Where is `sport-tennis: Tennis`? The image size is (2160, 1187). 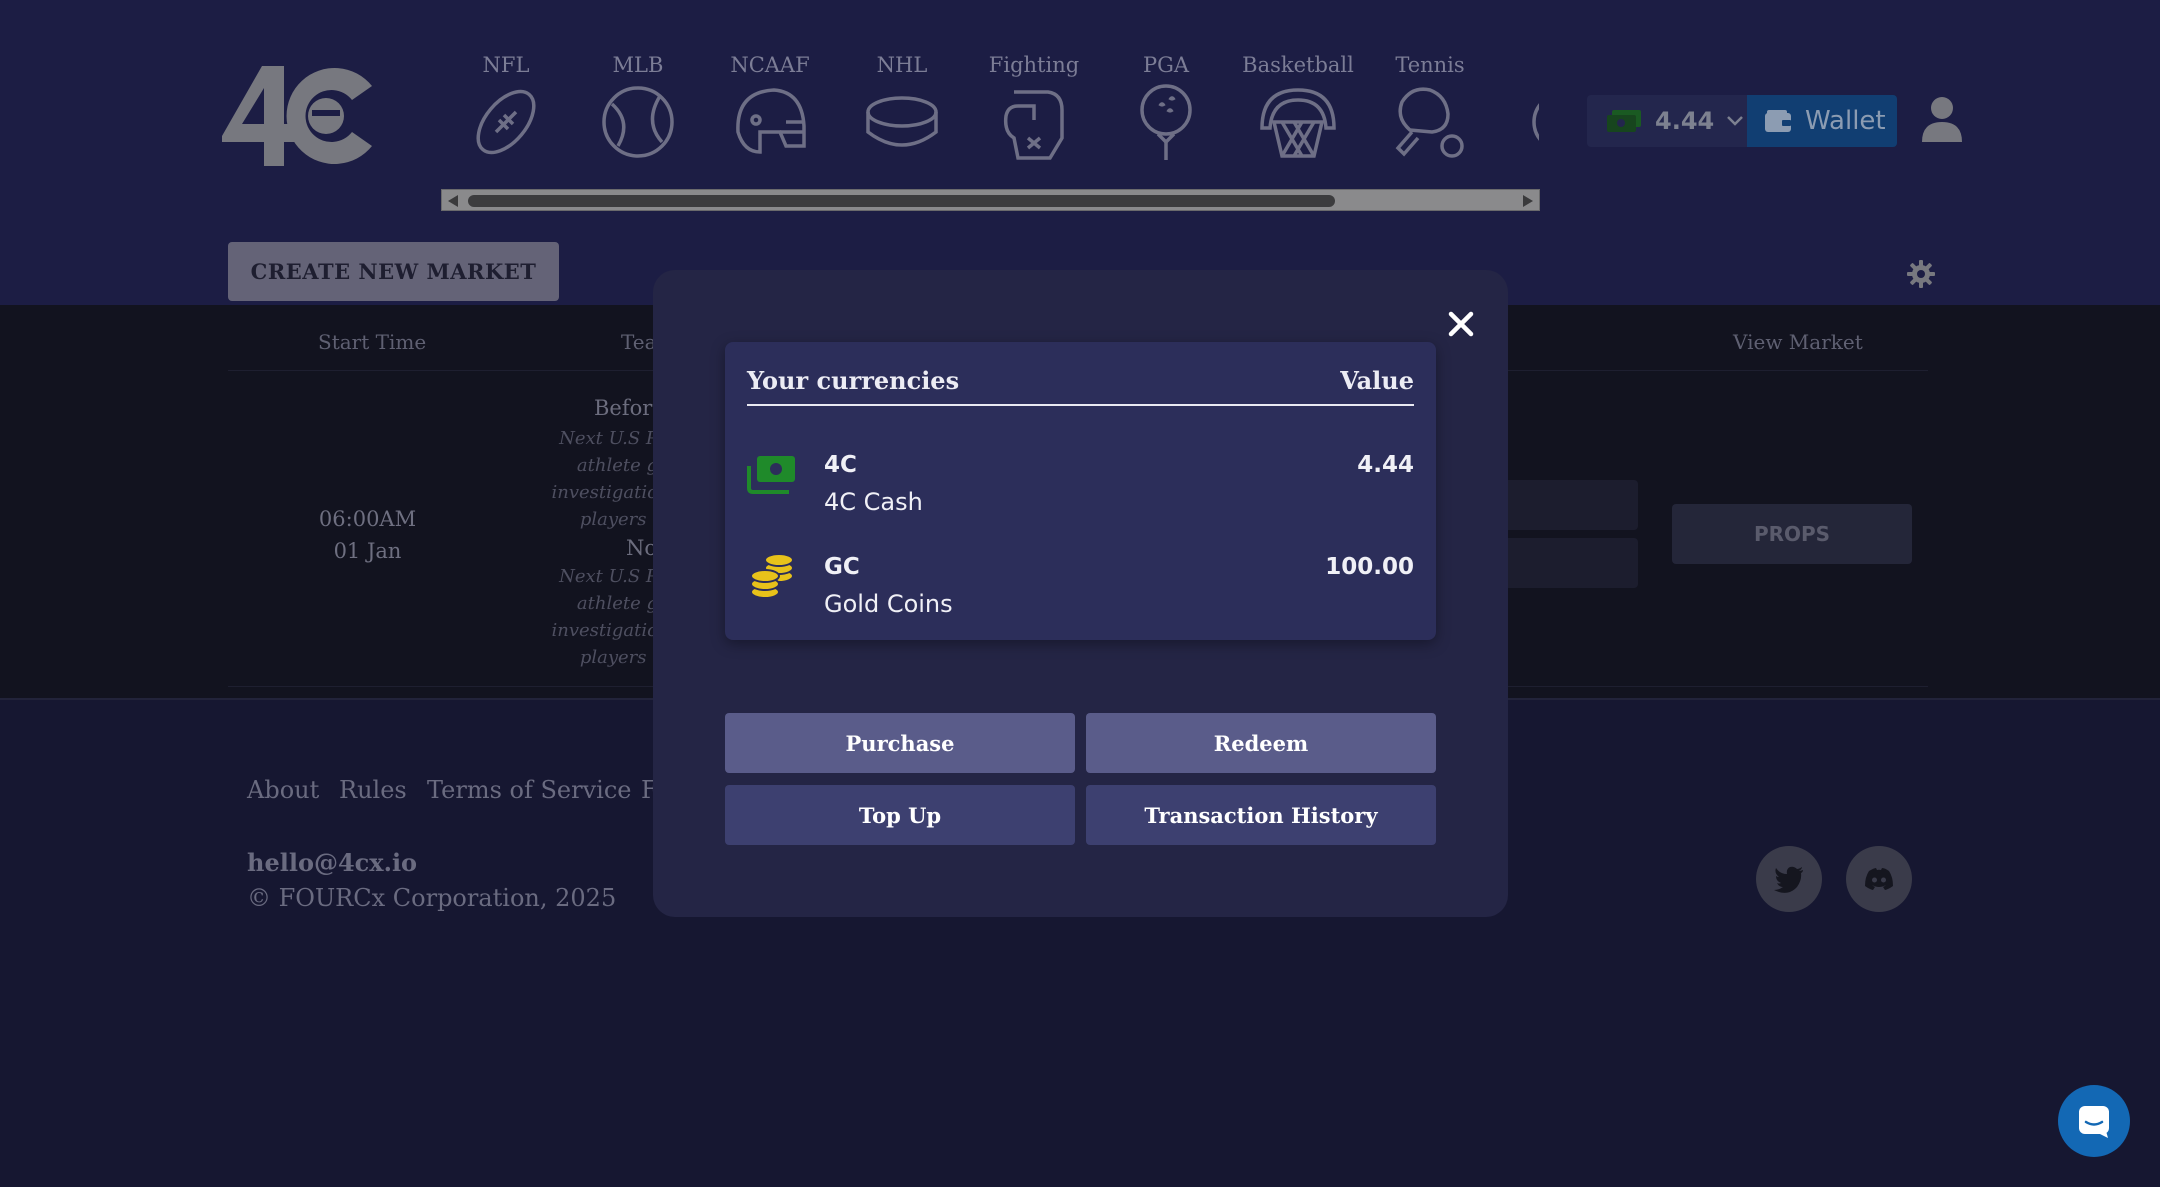
sport-tennis: Tennis is located at coordinates (1430, 108).